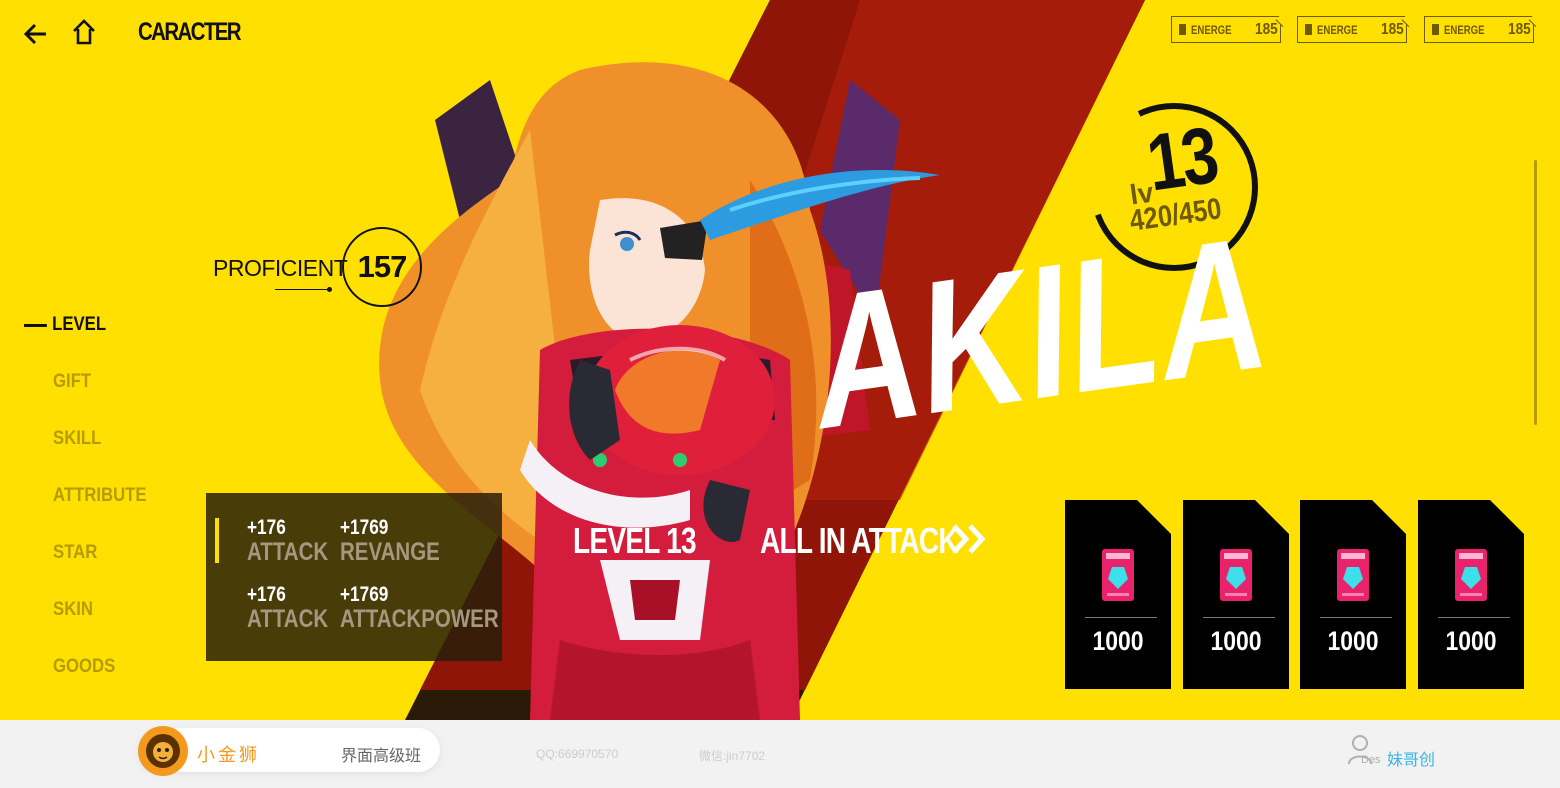  Describe the element at coordinates (577, 754) in the screenshot. I see `qq-contact: QQ:669970570` at that location.